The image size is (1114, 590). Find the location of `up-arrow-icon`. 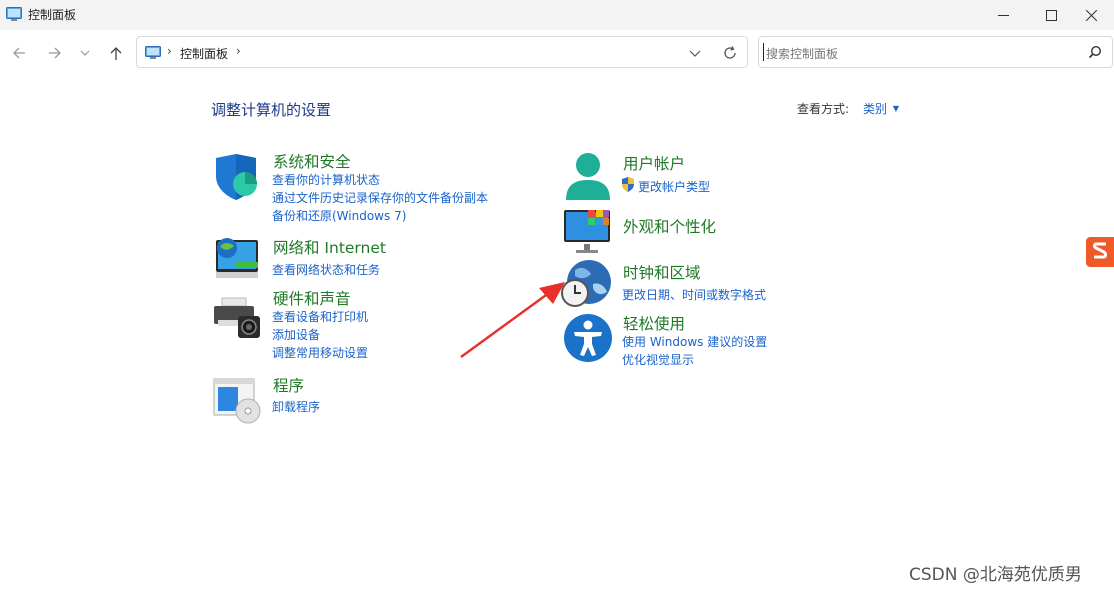

up-arrow-icon is located at coordinates (116, 53).